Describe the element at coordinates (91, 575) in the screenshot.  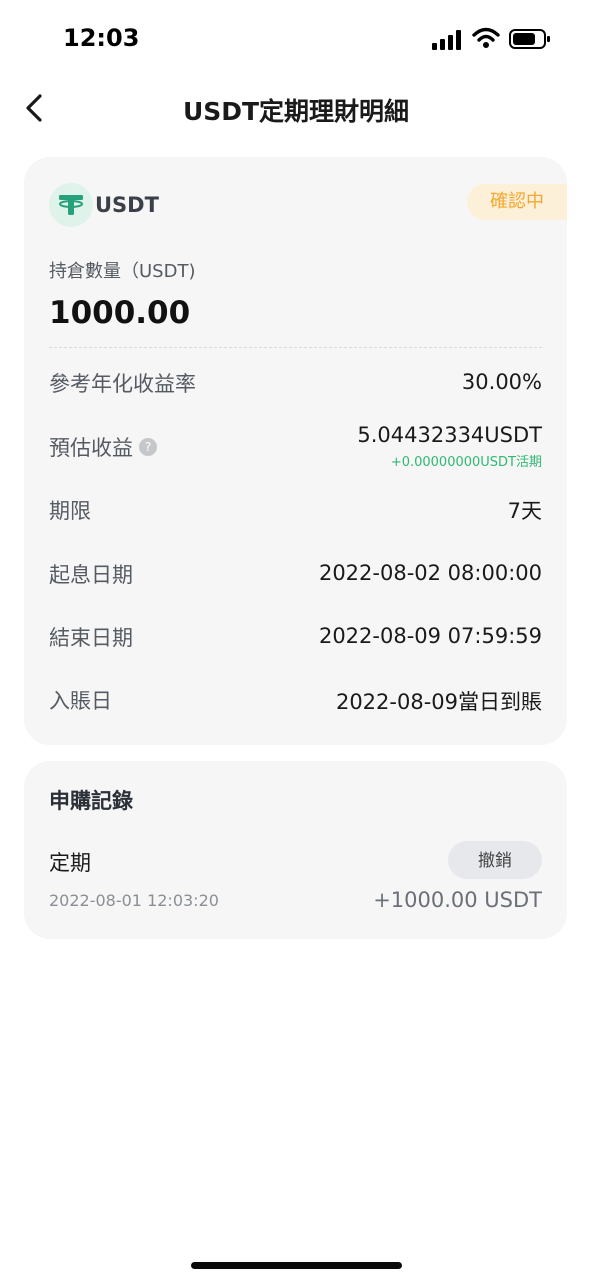
I see `start-date-label: 起息日期` at that location.